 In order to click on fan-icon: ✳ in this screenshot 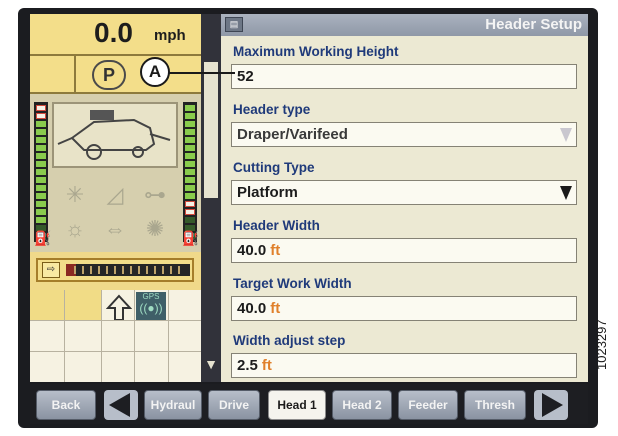, I will do `click(75, 194)`.